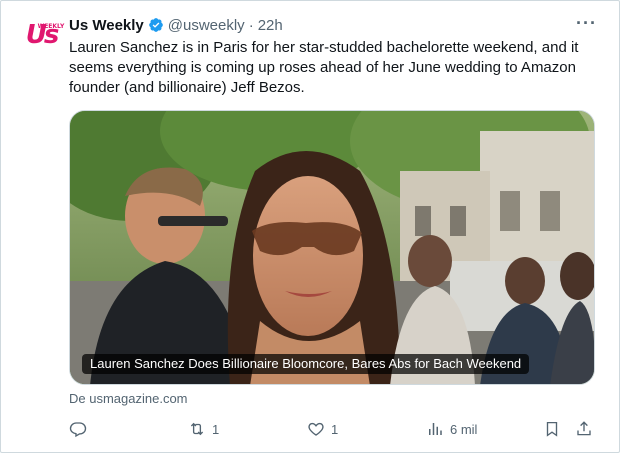 Image resolution: width=620 pixels, height=453 pixels. I want to click on link-source: De usmagazine.com, so click(128, 398).